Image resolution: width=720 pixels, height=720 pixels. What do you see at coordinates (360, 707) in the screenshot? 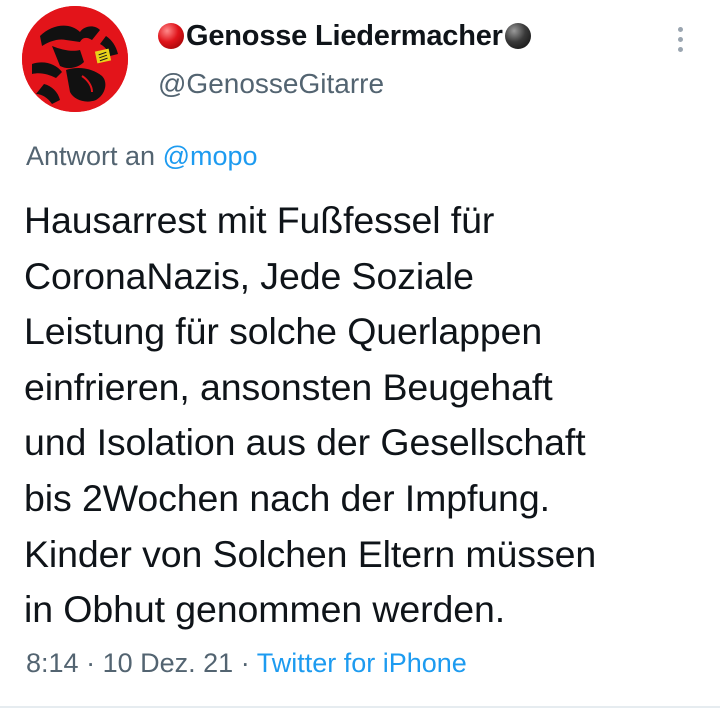
I see `divider` at bounding box center [360, 707].